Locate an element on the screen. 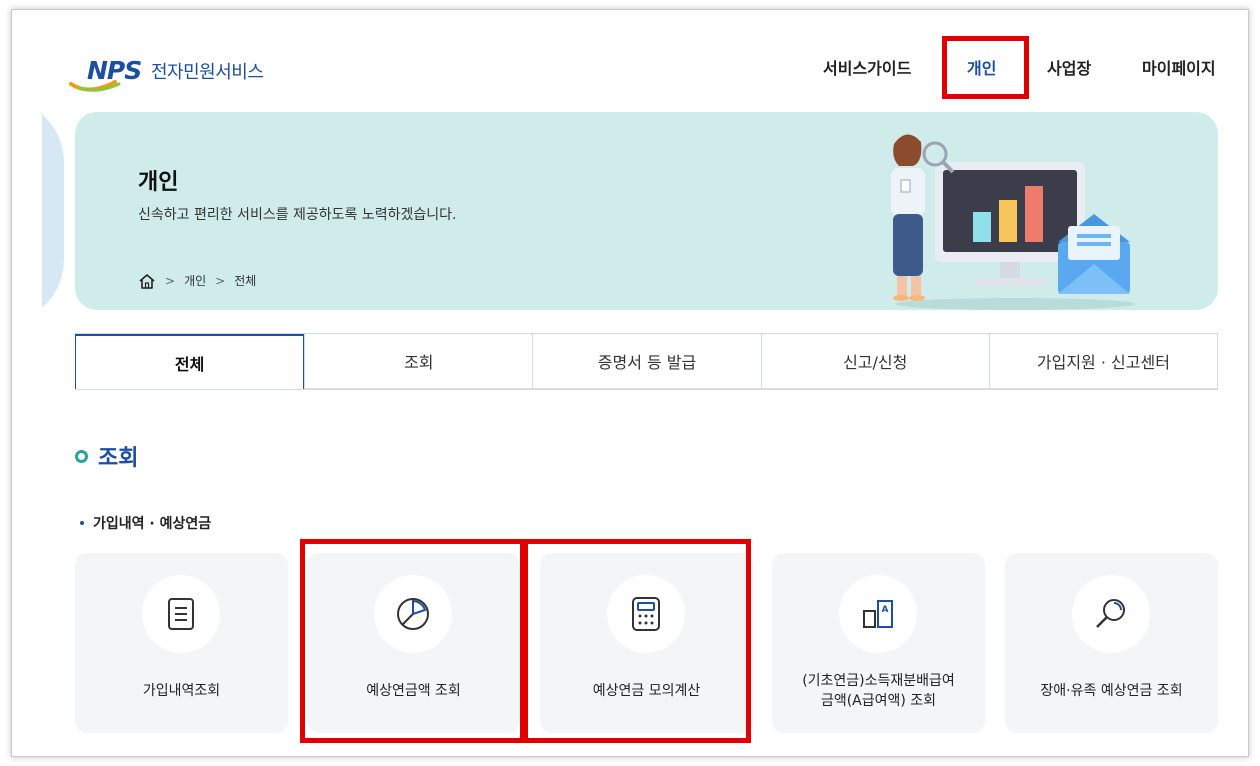  nav-service-guide: 서비스가이드 is located at coordinates (867, 67).